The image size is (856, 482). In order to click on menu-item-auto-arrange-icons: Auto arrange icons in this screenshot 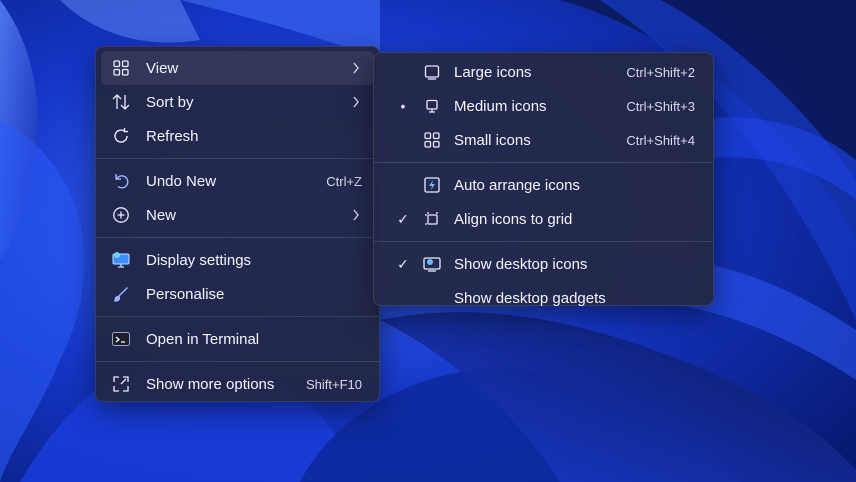, I will do `click(543, 185)`.